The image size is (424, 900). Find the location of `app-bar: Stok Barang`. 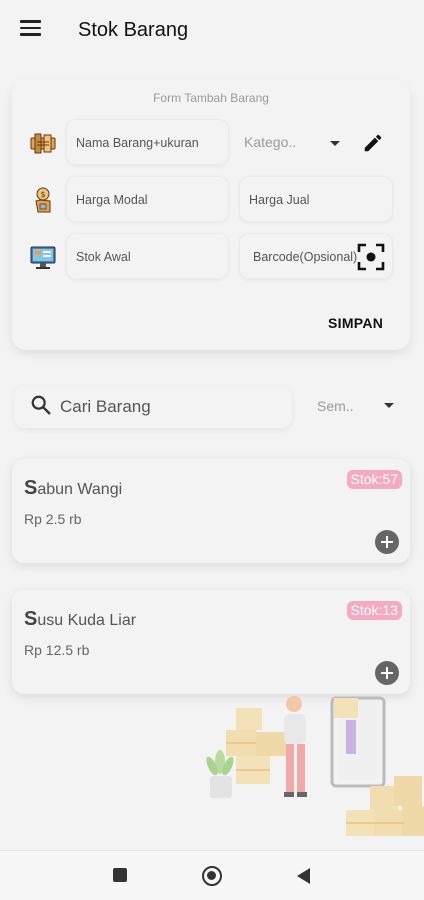

app-bar: Stok Barang is located at coordinates (212, 31).